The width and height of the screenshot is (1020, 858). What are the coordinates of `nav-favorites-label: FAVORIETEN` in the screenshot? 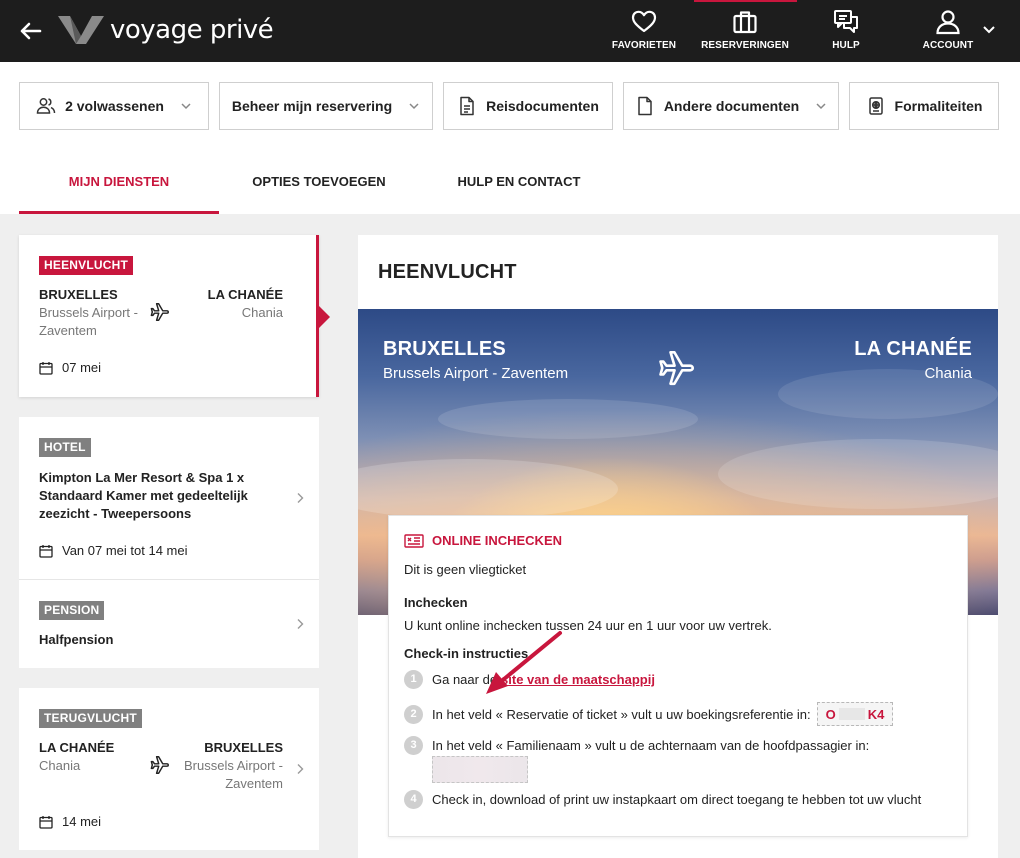 It's located at (644, 45).